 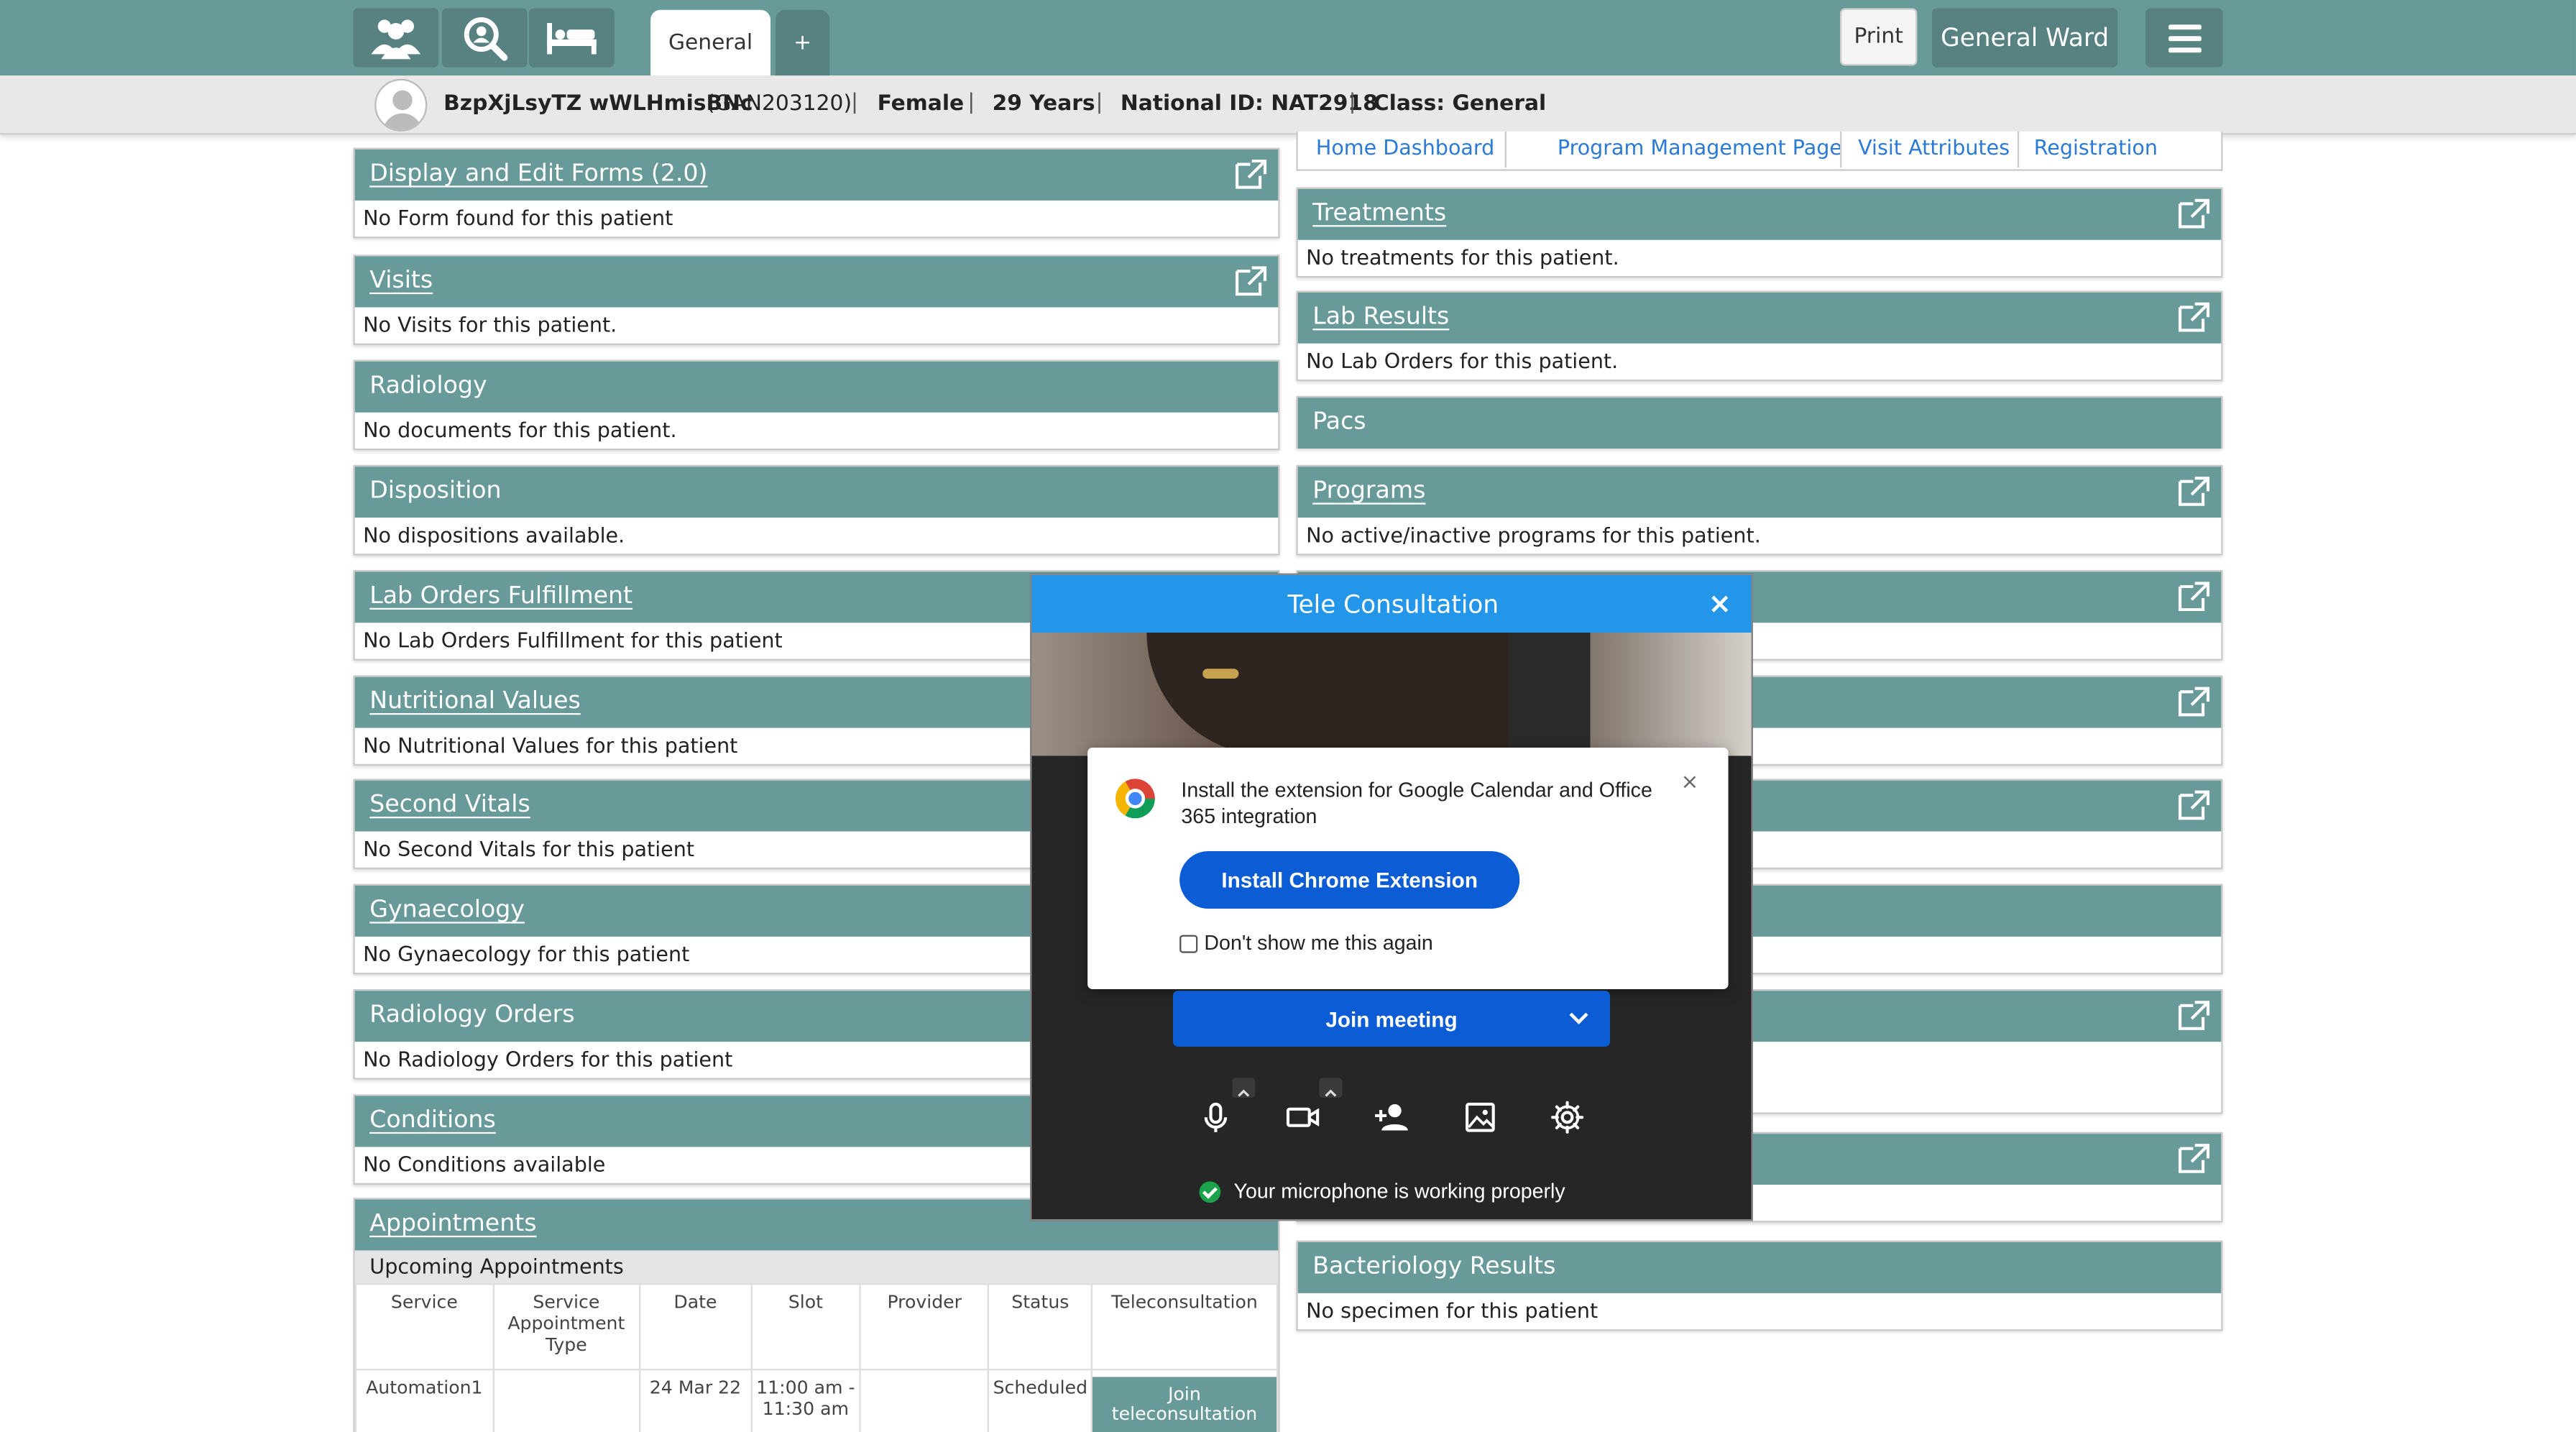 I want to click on patients-icon, so click(x=396, y=38).